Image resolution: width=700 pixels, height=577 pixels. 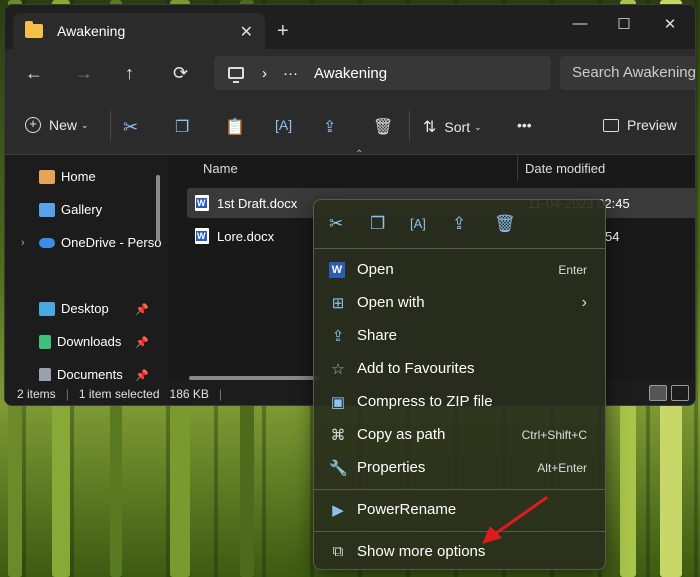 I want to click on zip-icon: ▣, so click(x=338, y=402).